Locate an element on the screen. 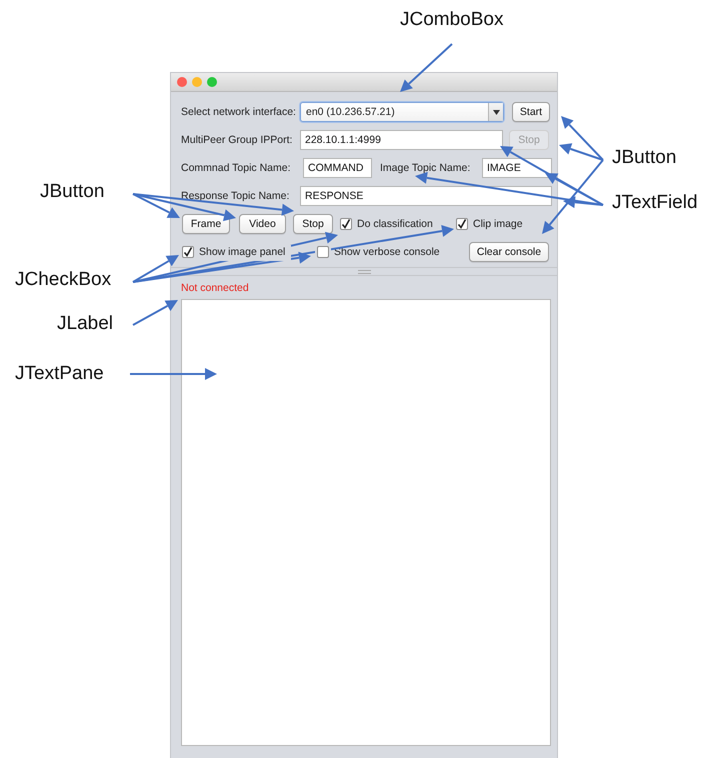  checkbox-label: Show image panel is located at coordinates (242, 252).